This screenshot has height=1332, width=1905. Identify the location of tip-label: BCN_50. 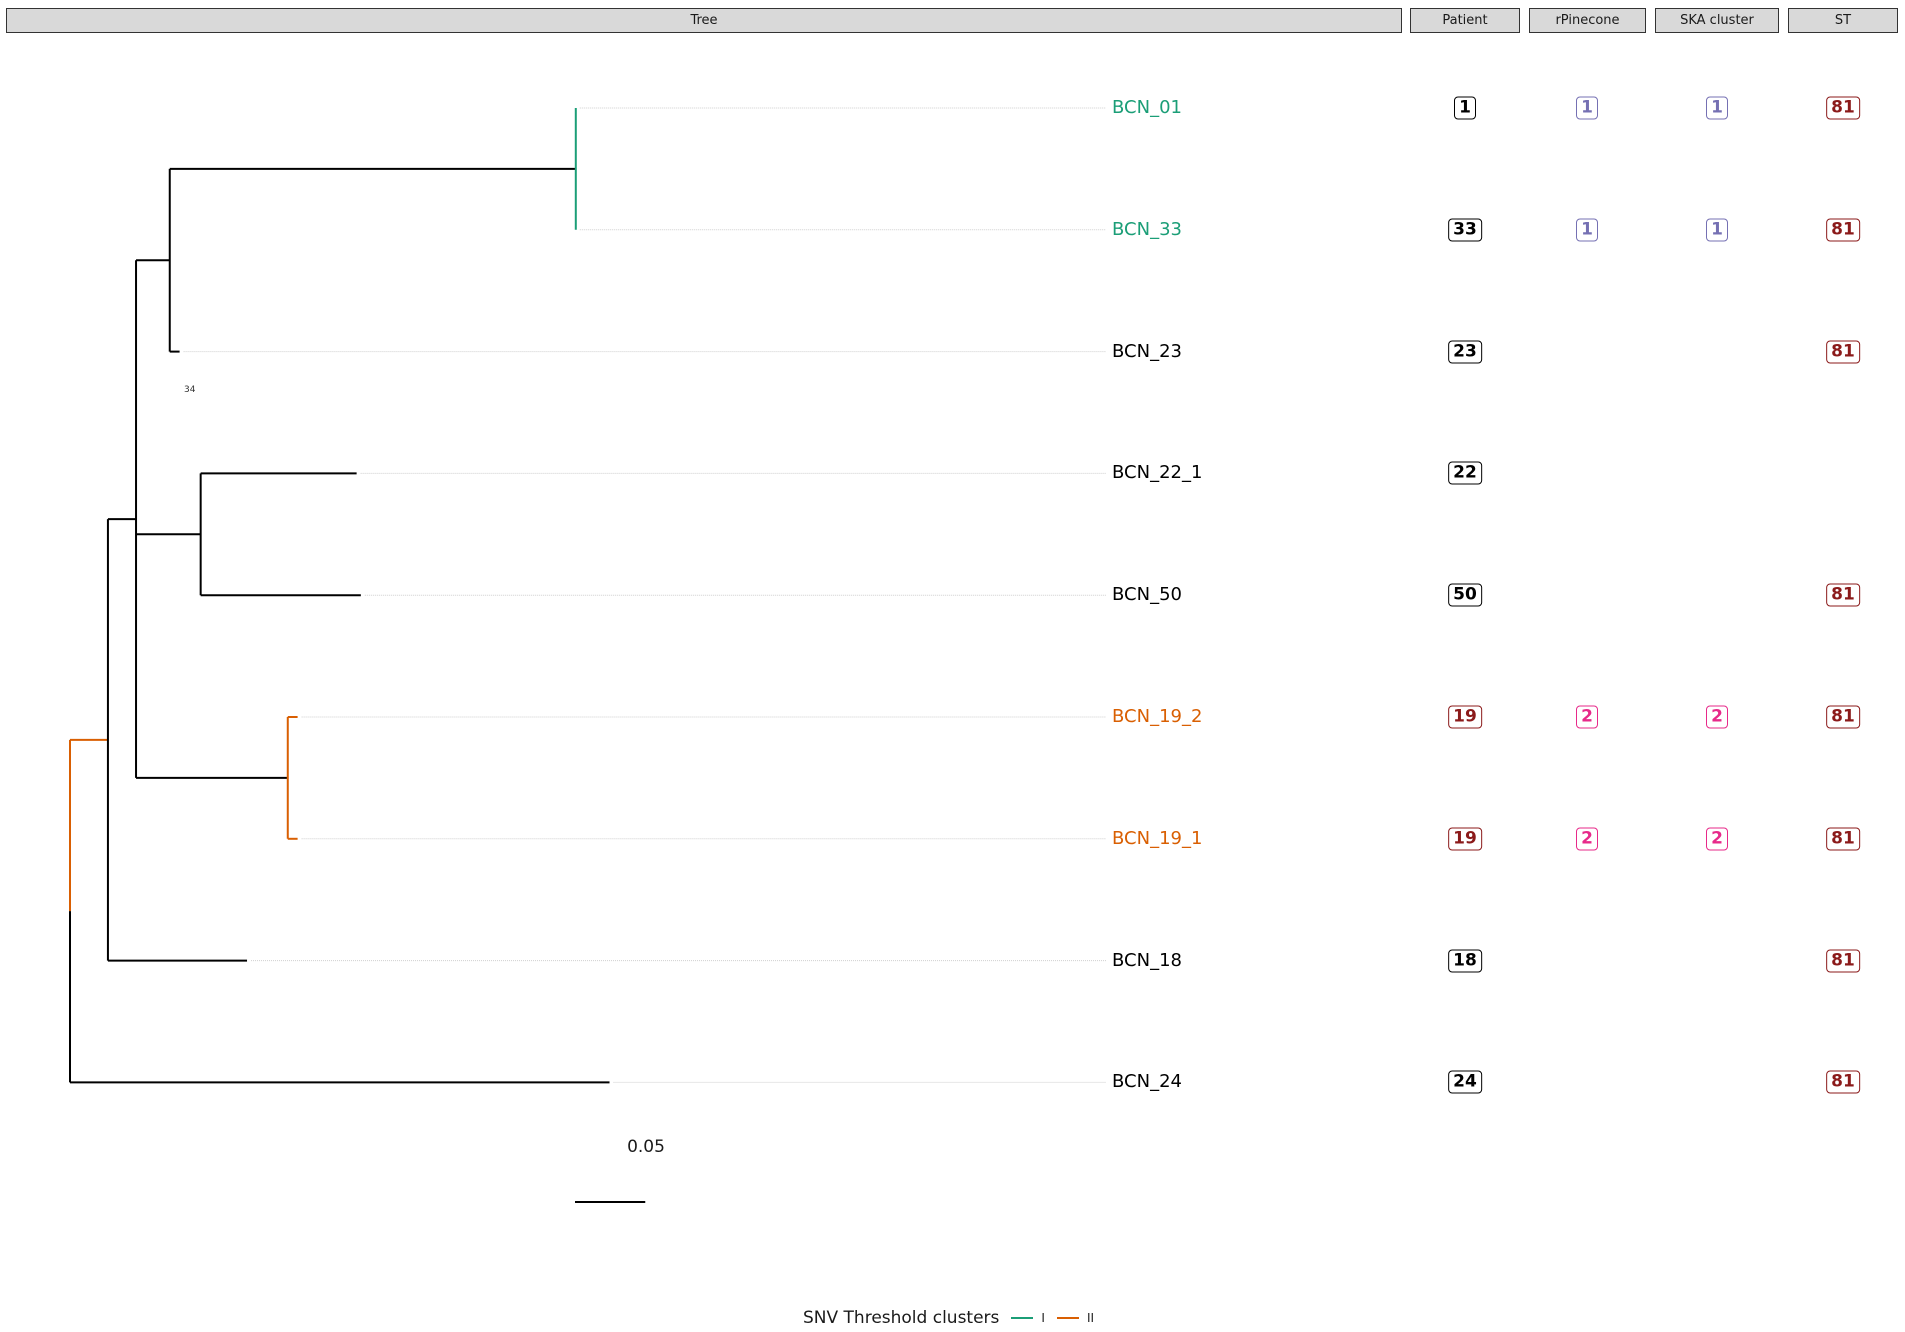
(1147, 595).